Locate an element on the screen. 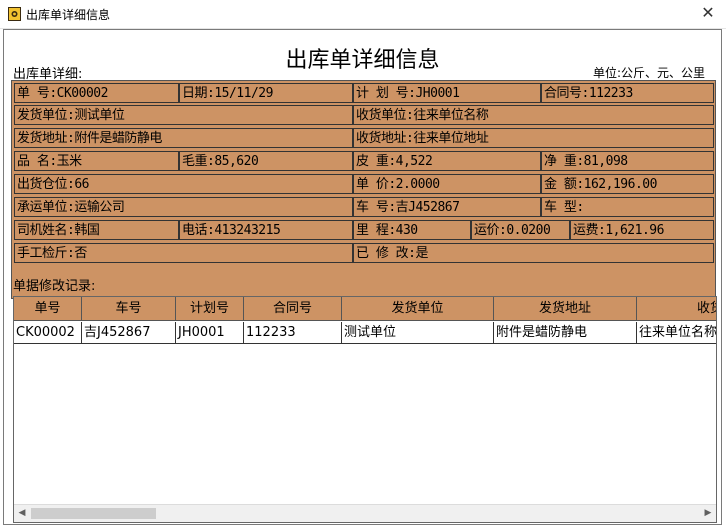  tare-weight-field: 皮 重:4,522 is located at coordinates (447, 161).